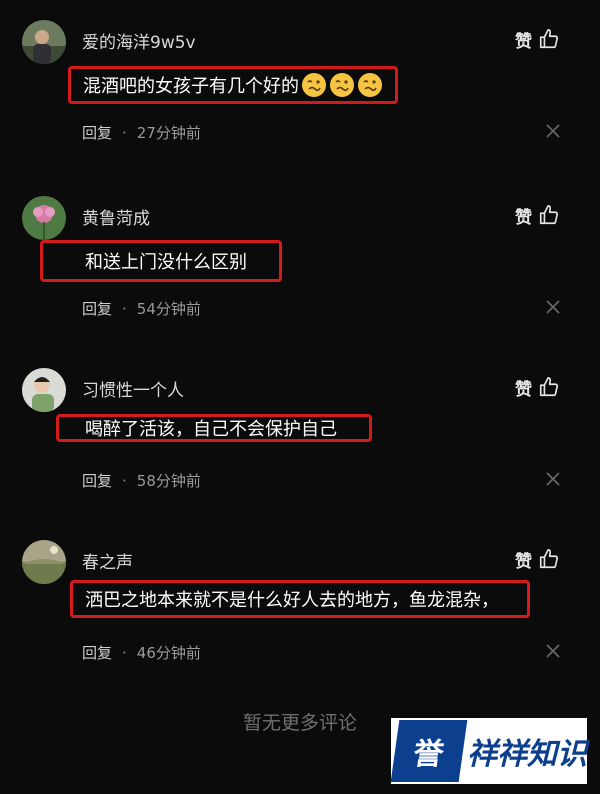 This screenshot has height=794, width=600. What do you see at coordinates (139, 40) in the screenshot?
I see `username: 爱的海洋9w5v` at bounding box center [139, 40].